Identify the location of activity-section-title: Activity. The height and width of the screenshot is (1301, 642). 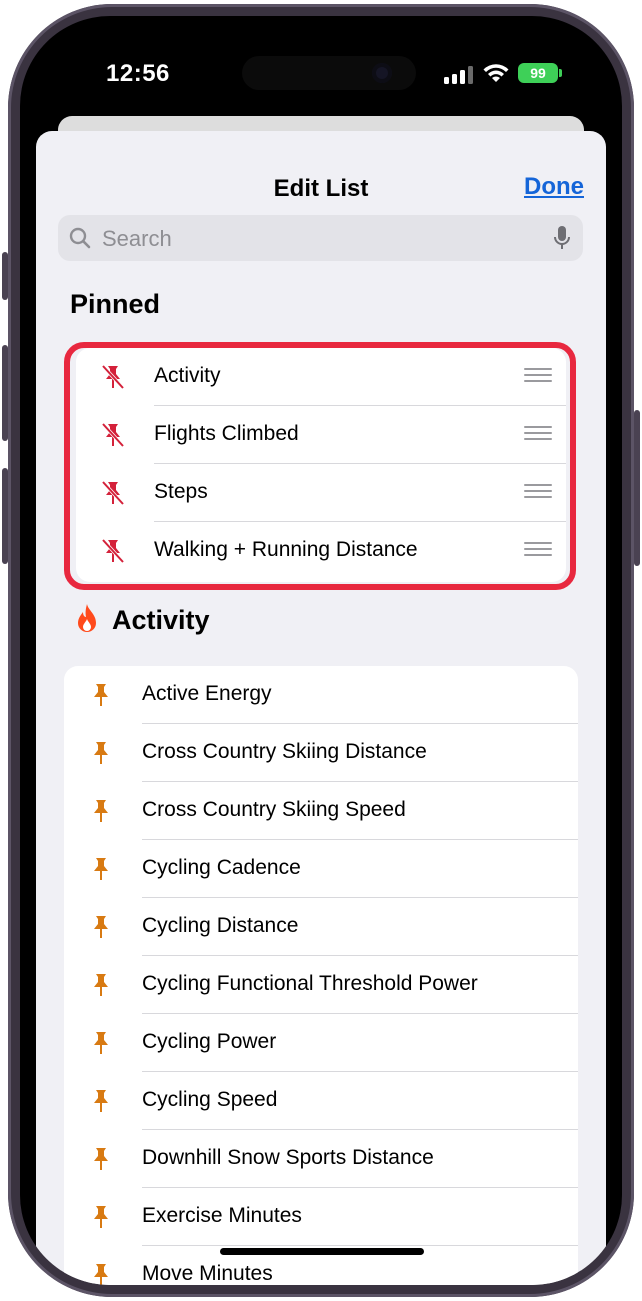
(161, 620).